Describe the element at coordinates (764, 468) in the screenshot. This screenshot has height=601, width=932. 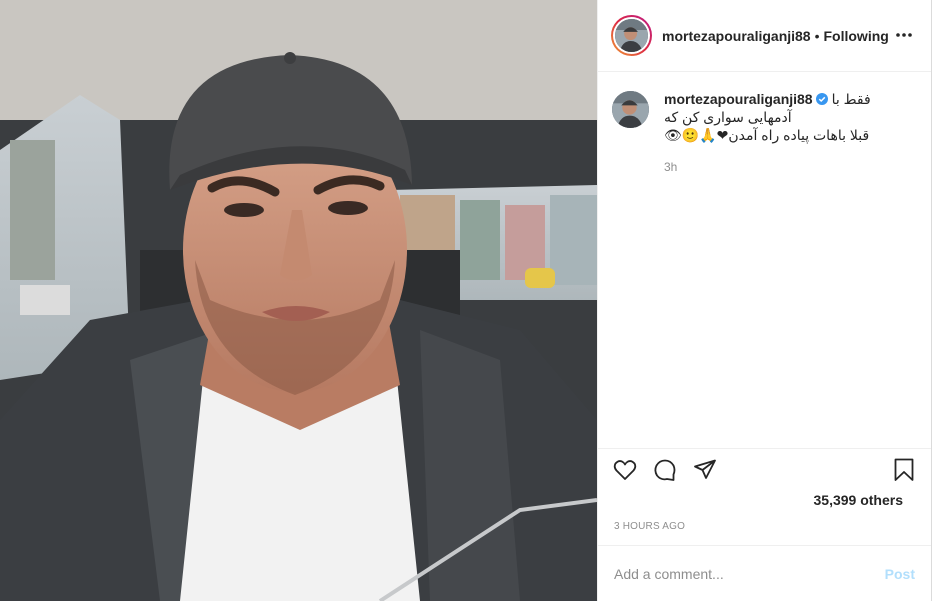
I see `post-actions-bar` at that location.